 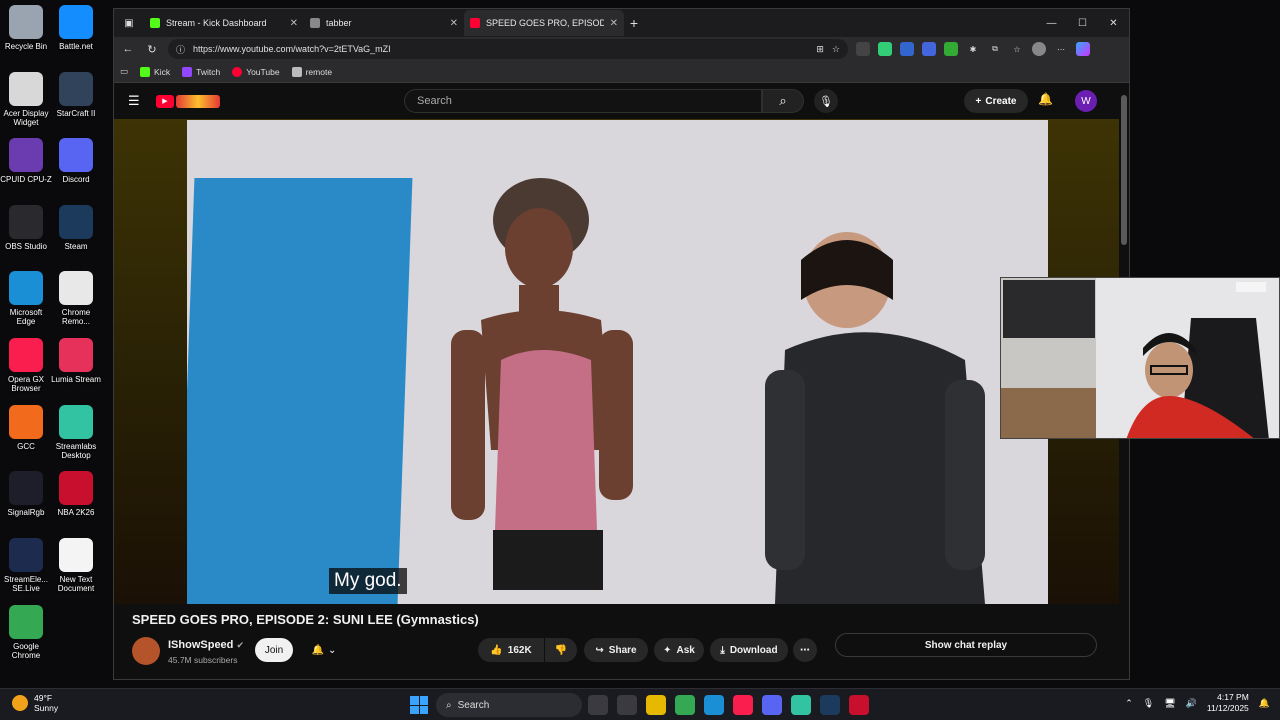 I want to click on desktop-icon: Microsoft Edge, so click(x=26, y=298).